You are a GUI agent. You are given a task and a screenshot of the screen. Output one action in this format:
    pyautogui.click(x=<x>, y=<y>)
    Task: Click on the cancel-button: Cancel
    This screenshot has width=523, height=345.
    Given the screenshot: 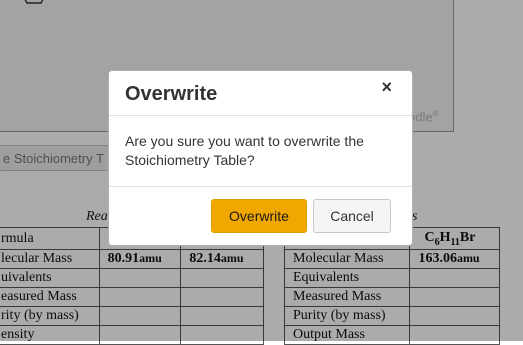 What is the action you would take?
    pyautogui.click(x=352, y=216)
    